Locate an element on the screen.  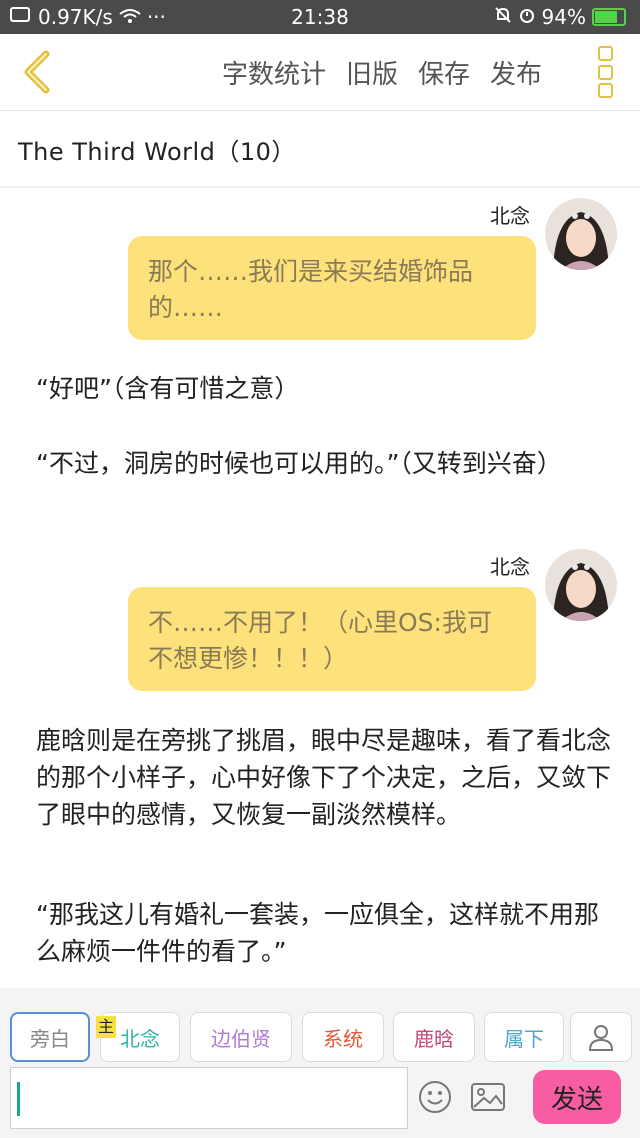
top-bar: 字数统计 旧版 保存 发布 is located at coordinates (320, 72).